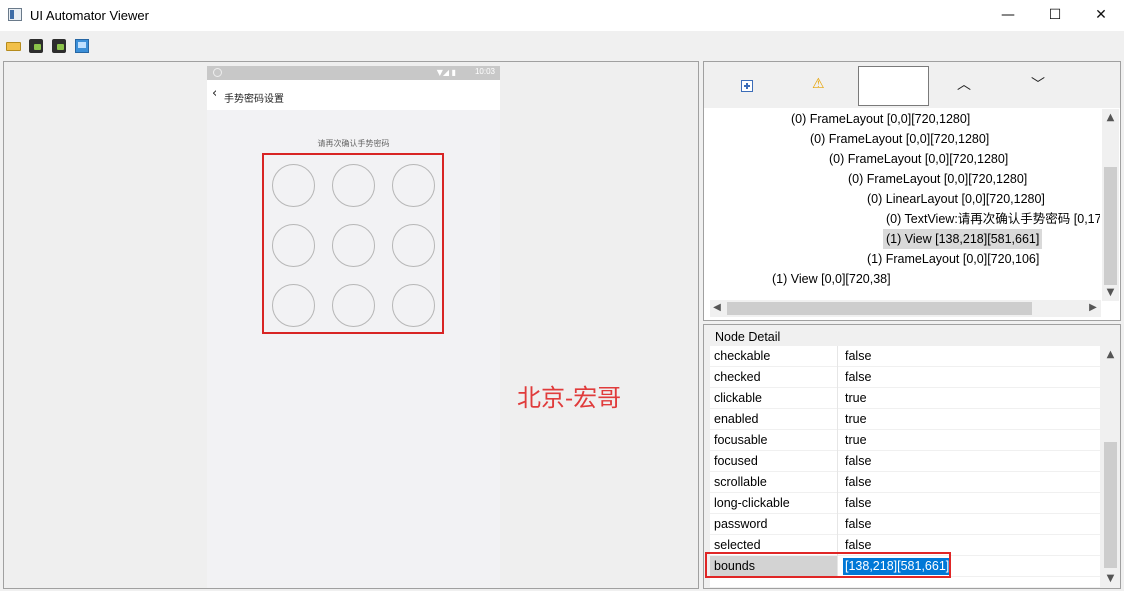 The height and width of the screenshot is (591, 1124). Describe the element at coordinates (828, 565) in the screenshot. I see `bounds-highlight` at that location.